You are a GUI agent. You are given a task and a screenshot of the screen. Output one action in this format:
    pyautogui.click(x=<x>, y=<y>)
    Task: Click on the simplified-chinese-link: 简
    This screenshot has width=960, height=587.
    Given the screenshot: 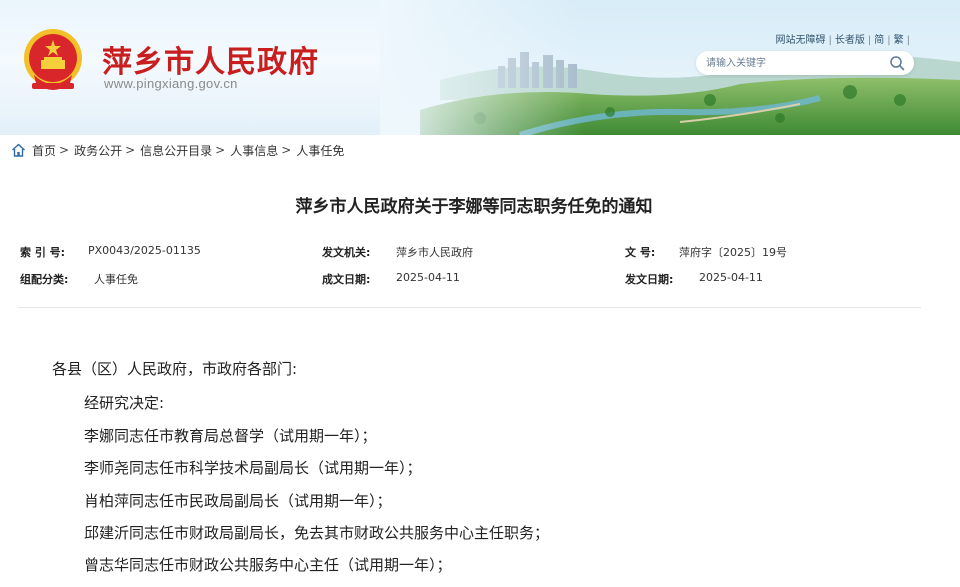 What is the action you would take?
    pyautogui.click(x=879, y=40)
    